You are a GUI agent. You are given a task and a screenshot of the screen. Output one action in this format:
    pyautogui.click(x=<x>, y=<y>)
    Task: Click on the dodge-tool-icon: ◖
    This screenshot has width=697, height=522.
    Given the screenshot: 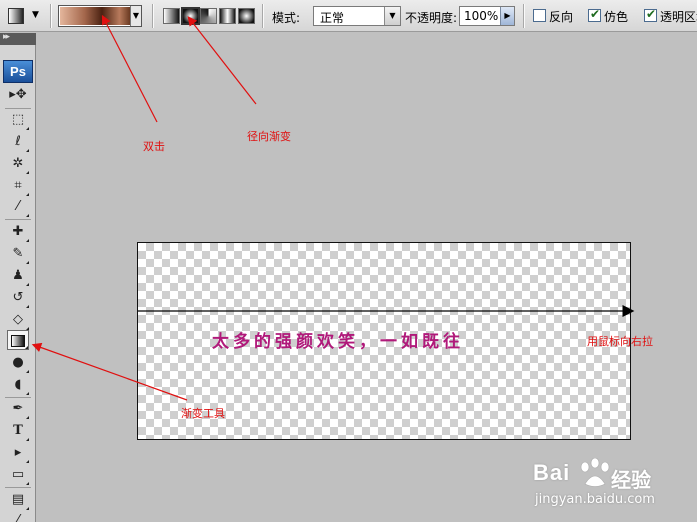 What is the action you would take?
    pyautogui.click(x=18, y=385)
    